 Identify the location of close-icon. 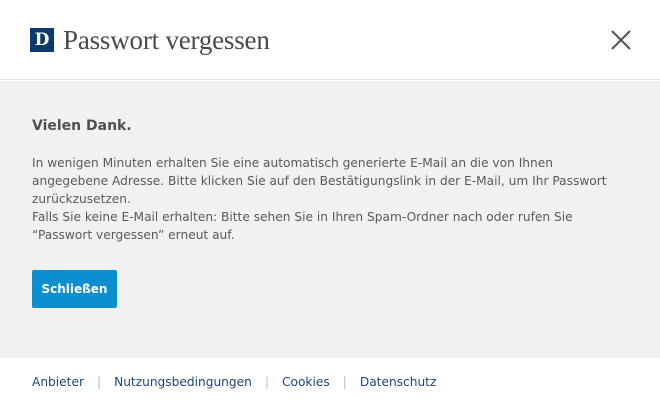
(621, 40).